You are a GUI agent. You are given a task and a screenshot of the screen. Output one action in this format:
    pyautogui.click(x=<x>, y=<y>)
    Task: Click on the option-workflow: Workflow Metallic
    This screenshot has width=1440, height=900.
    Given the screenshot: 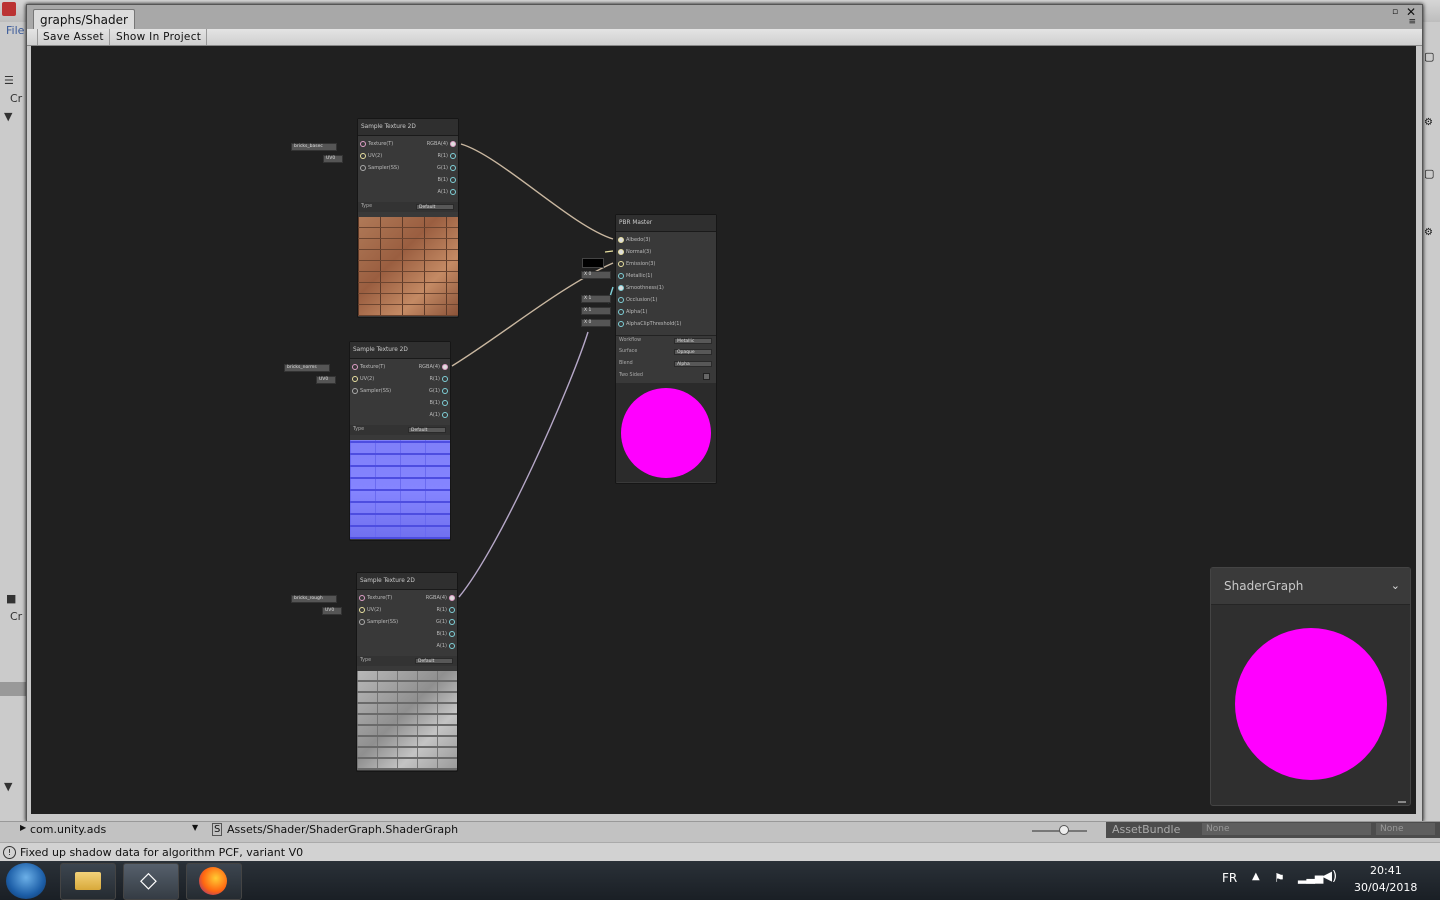 What is the action you would take?
    pyautogui.click(x=666, y=340)
    